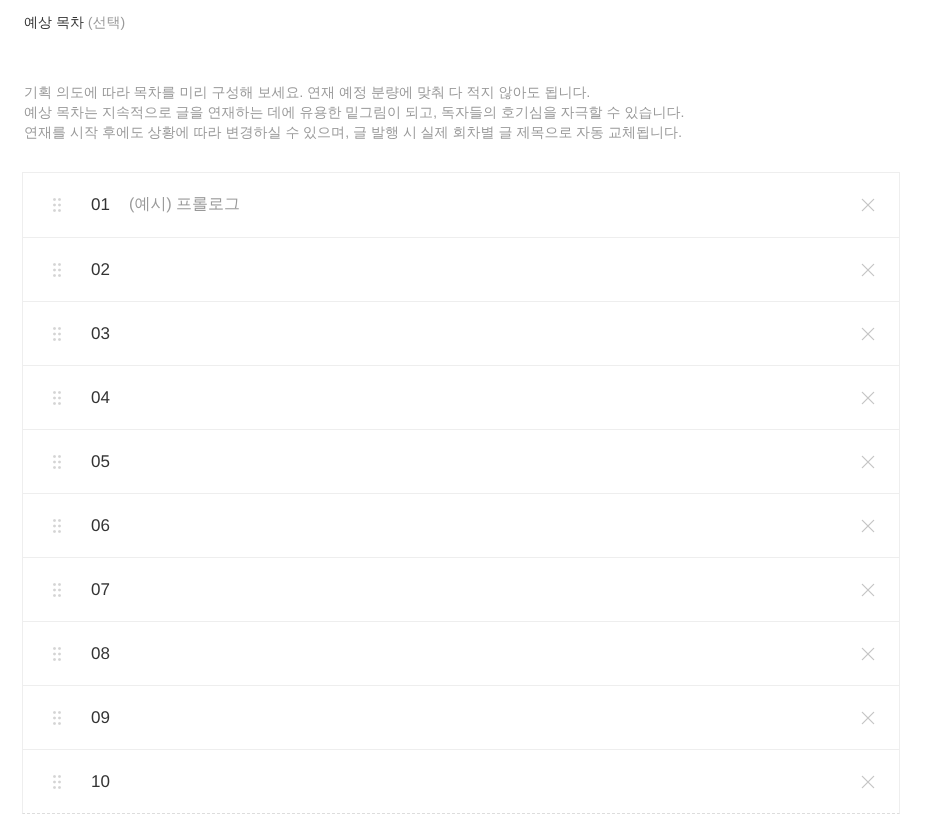  Describe the element at coordinates (101, 205) in the screenshot. I see `chapter-number: 01` at that location.